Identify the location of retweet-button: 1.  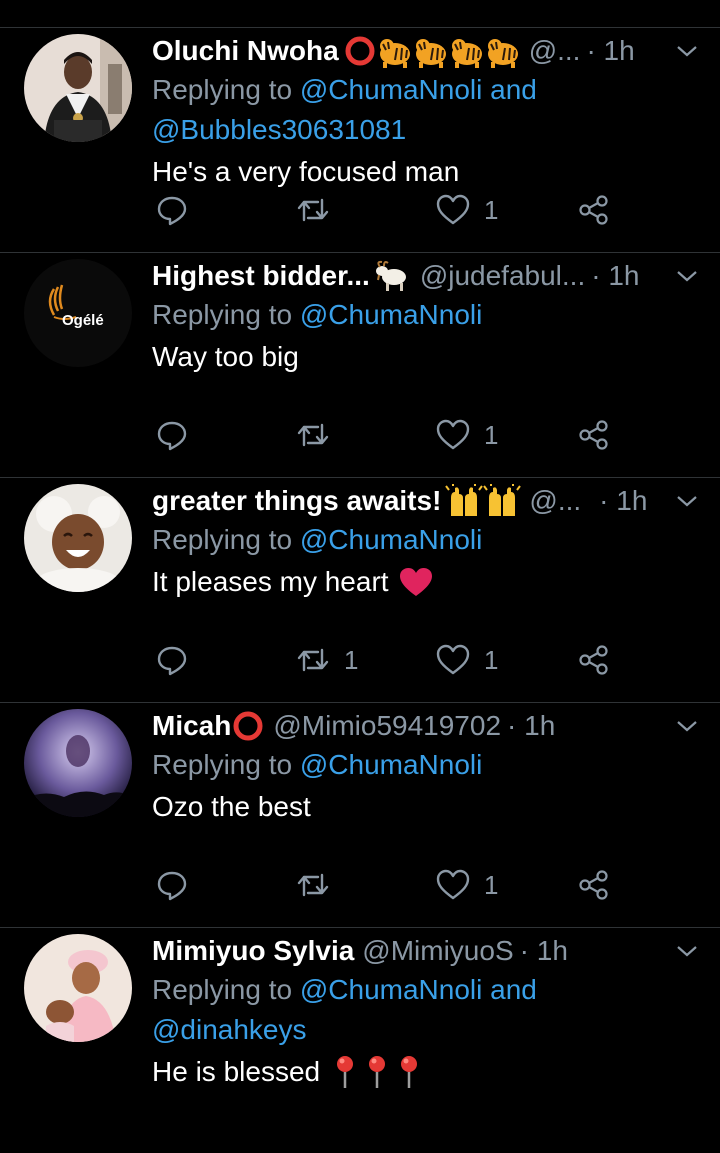
(327, 660).